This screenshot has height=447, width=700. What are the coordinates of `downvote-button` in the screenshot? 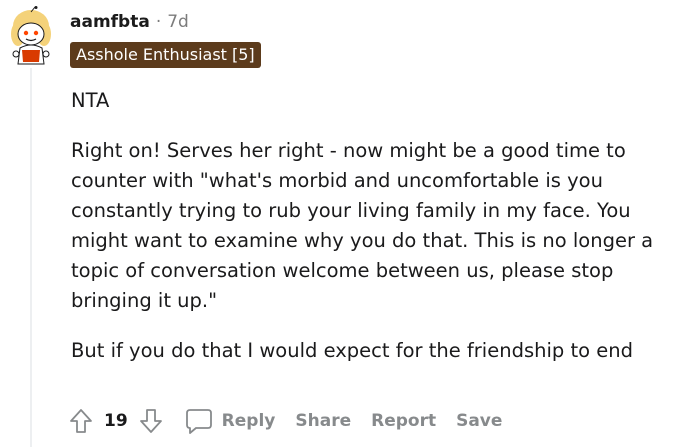 It's located at (151, 421).